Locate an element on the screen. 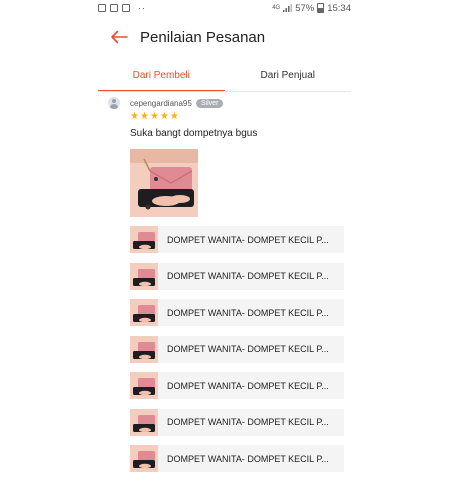 The image size is (450, 482). avatar is located at coordinates (114, 103).